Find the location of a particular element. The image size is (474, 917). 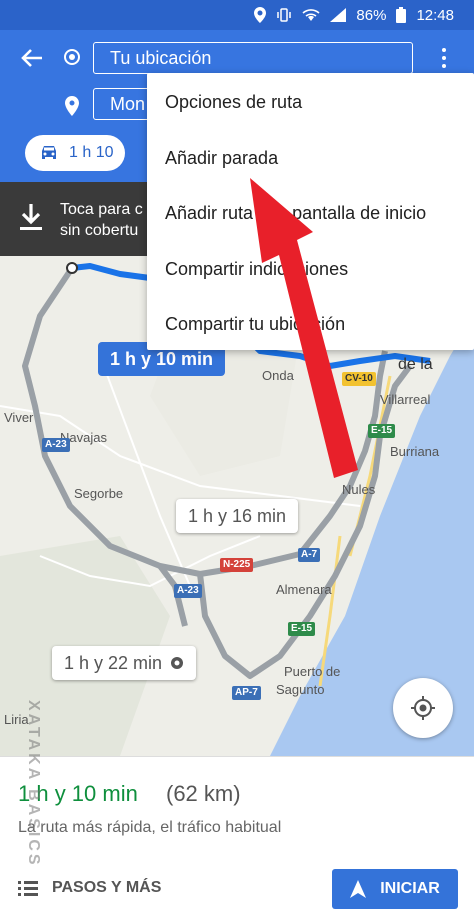

battery-percent: 86% is located at coordinates (371, 15).